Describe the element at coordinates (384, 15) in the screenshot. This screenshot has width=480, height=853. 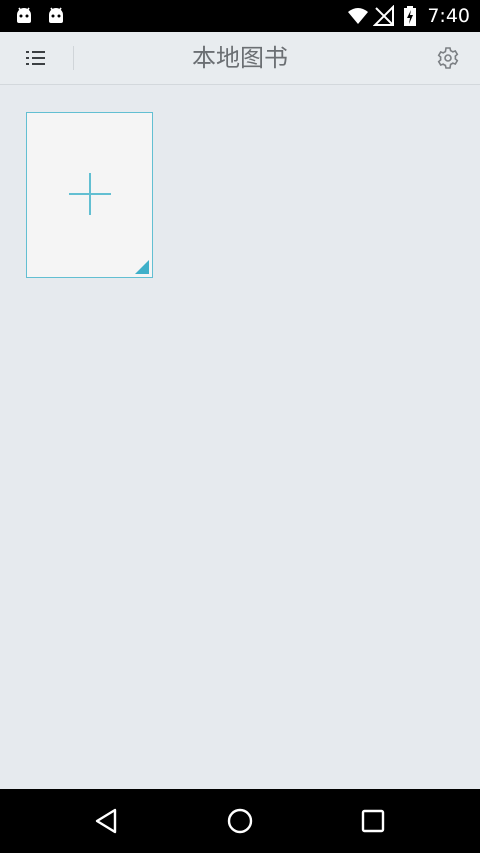
I see `no-signal-icon` at that location.